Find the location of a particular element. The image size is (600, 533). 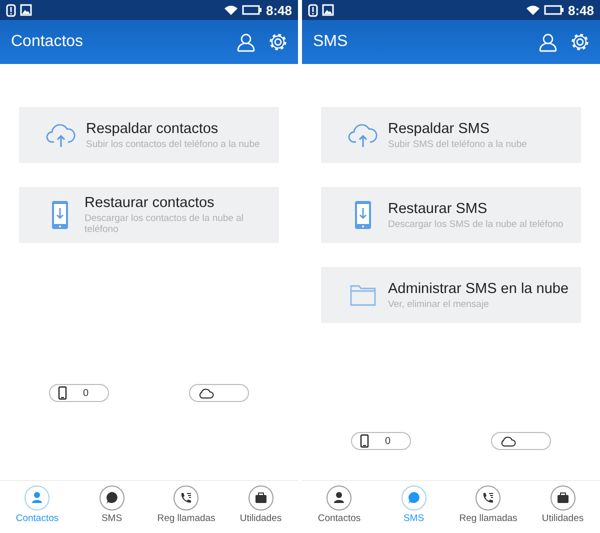

action-title: Respaldar SMS is located at coordinates (439, 128).